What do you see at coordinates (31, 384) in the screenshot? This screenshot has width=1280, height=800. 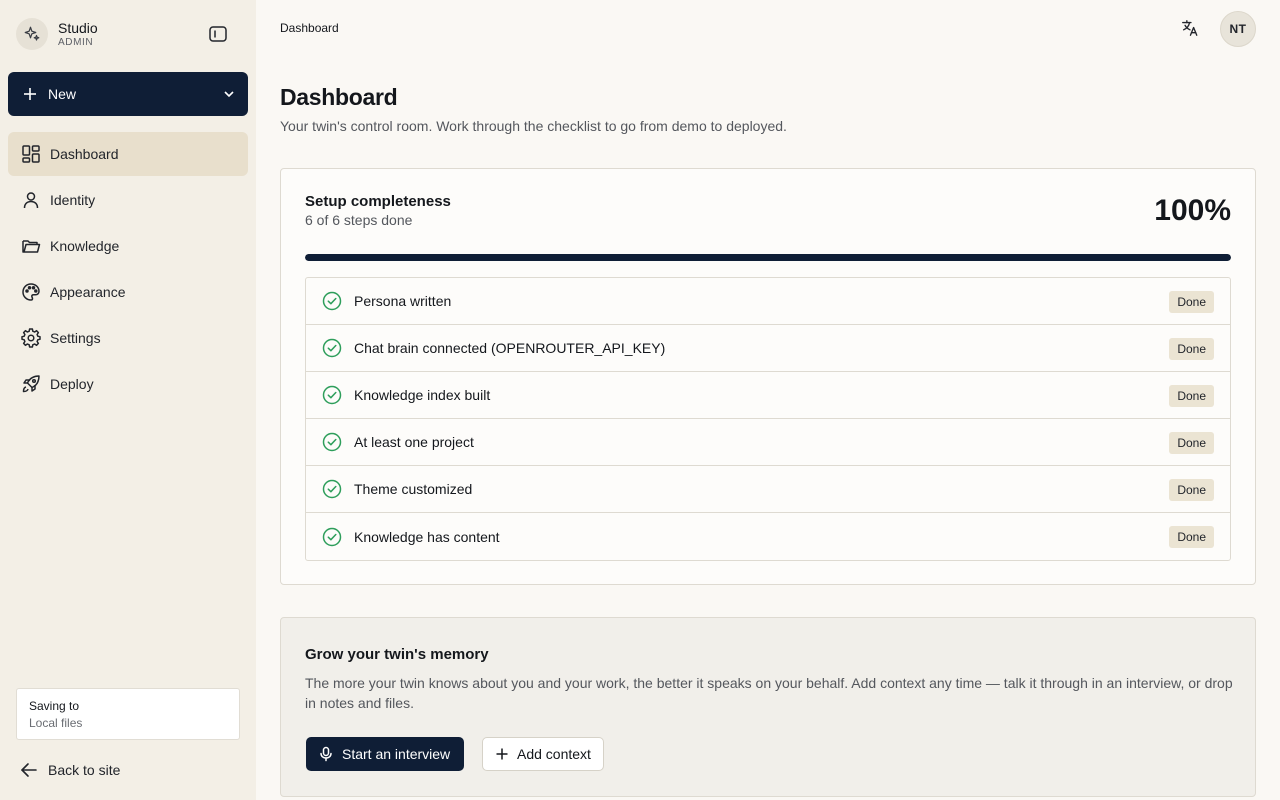 I see `rocket-icon` at bounding box center [31, 384].